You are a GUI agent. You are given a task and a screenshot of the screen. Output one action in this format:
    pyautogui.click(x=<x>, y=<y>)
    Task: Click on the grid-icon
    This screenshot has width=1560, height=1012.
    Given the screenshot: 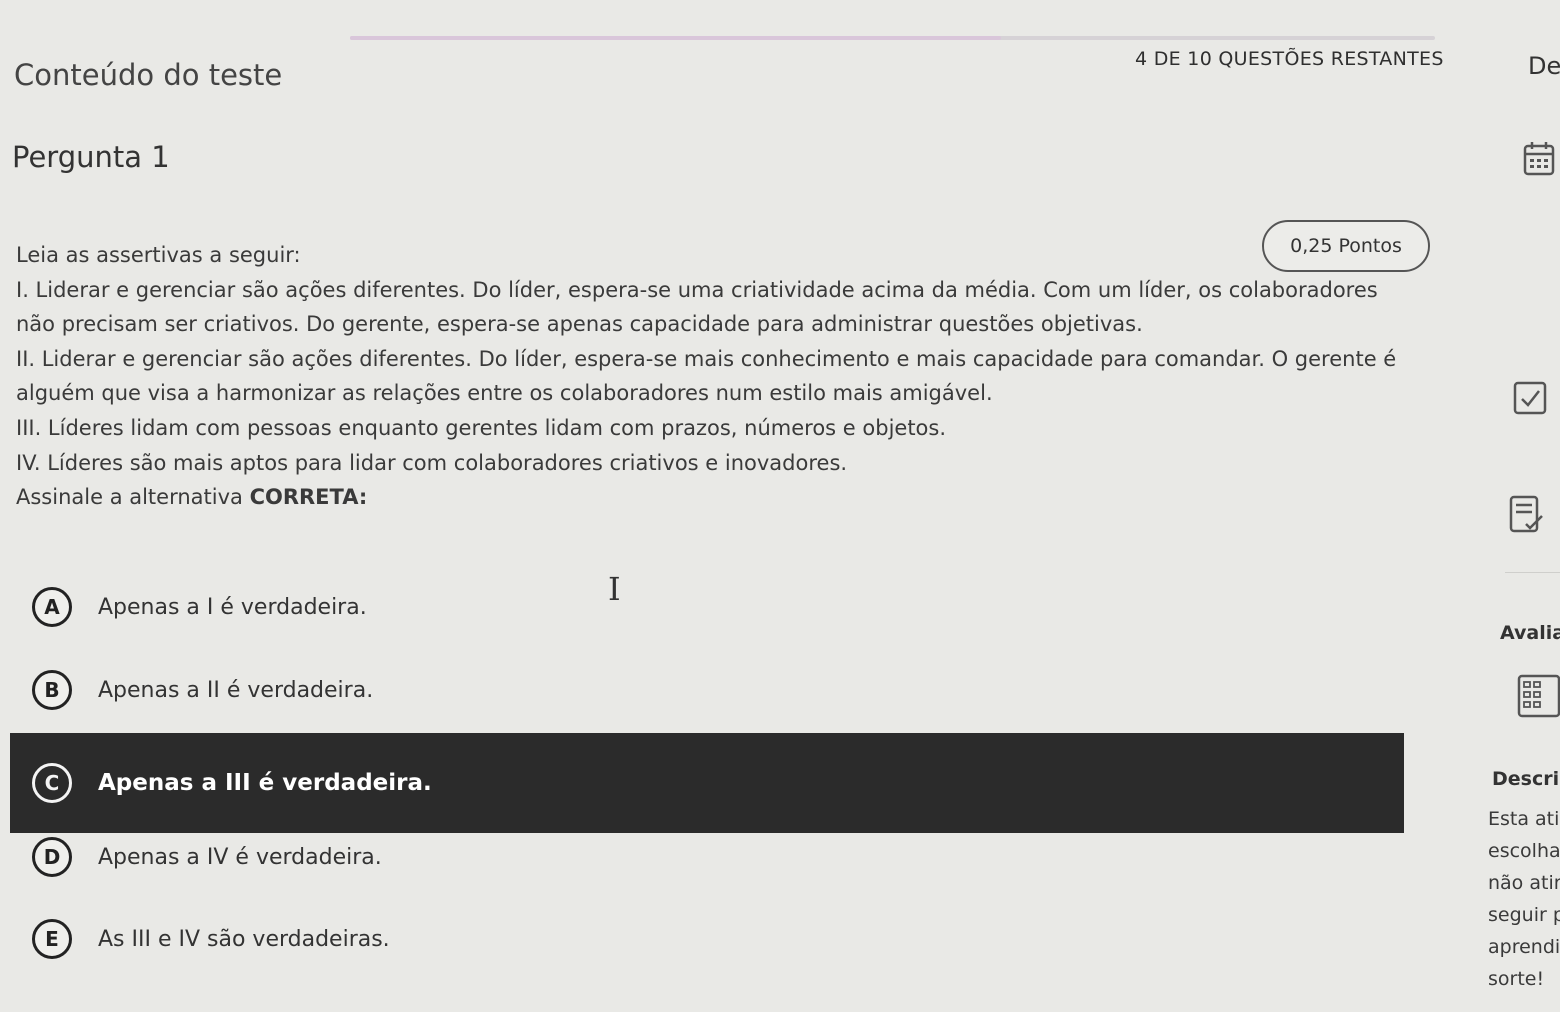 What is the action you would take?
    pyautogui.click(x=1538, y=695)
    